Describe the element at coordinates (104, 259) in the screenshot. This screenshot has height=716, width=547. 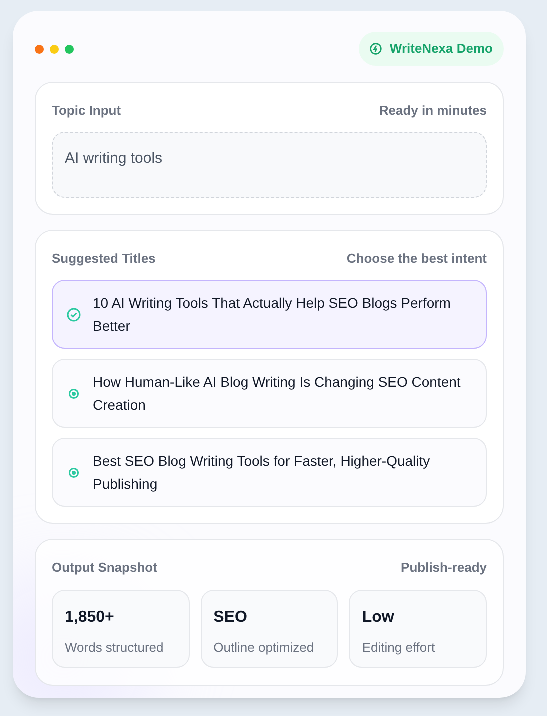
I see `panel-title: Suggested Titles` at that location.